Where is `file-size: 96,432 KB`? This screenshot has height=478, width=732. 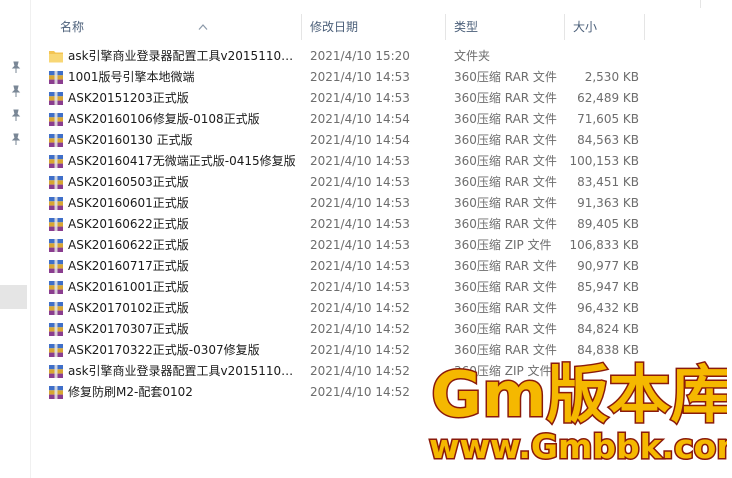
file-size: 96,432 KB is located at coordinates (608, 308).